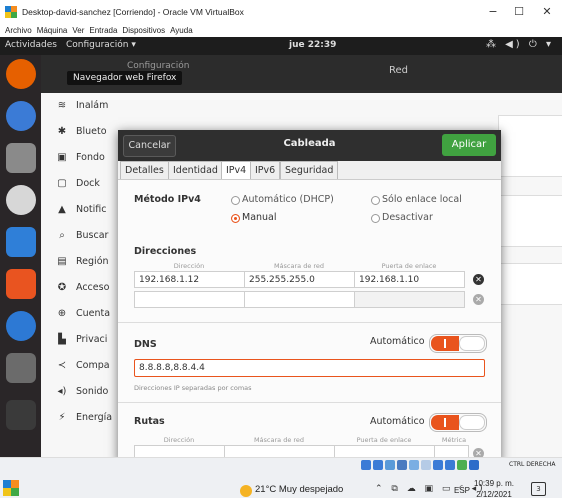 The image size is (562, 500). I want to click on delete-route-icon: ✕, so click(478, 452).